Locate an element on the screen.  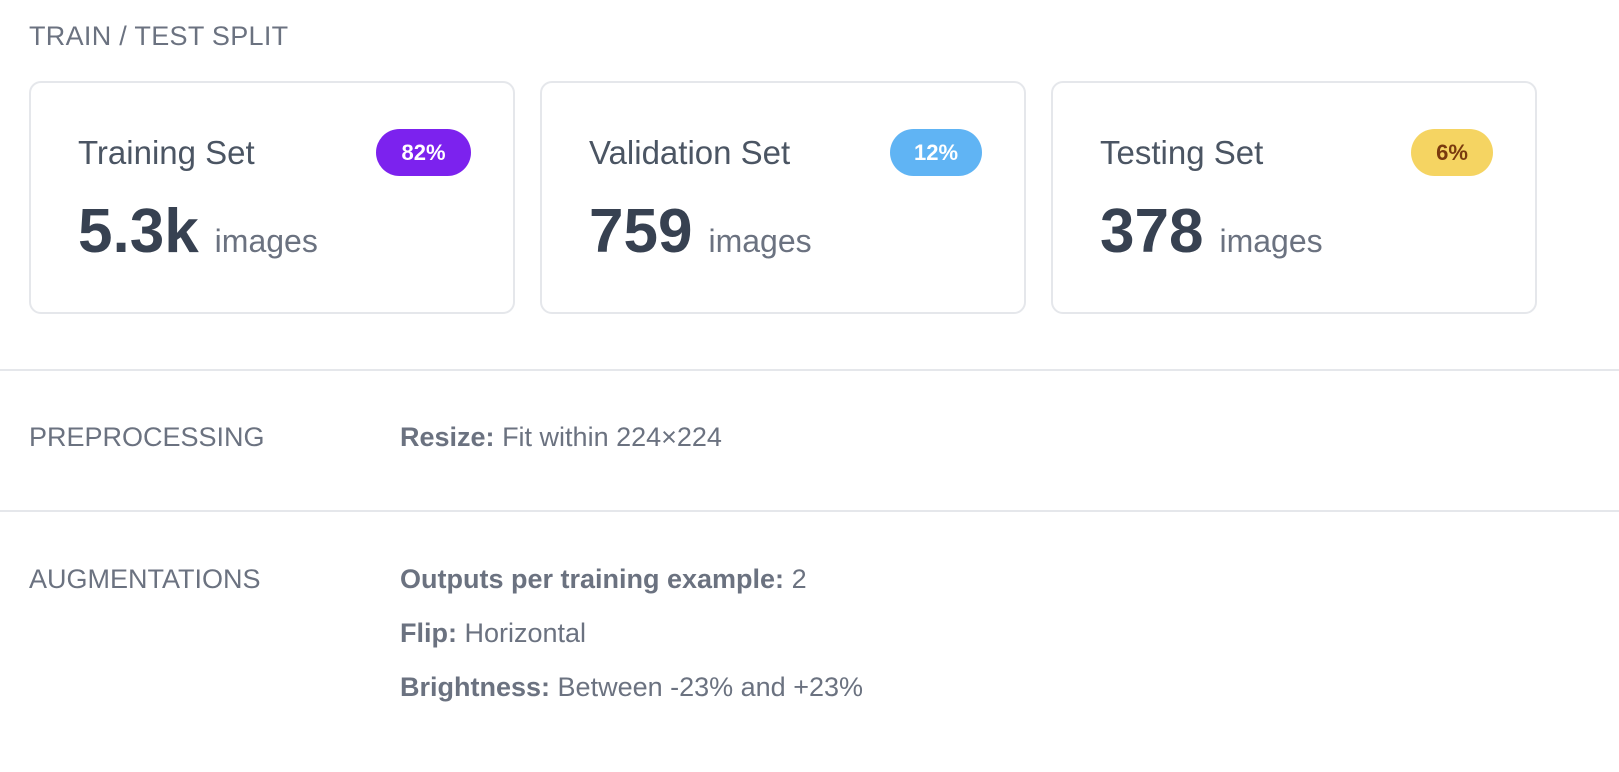
training-set-badge: 82% is located at coordinates (423, 152).